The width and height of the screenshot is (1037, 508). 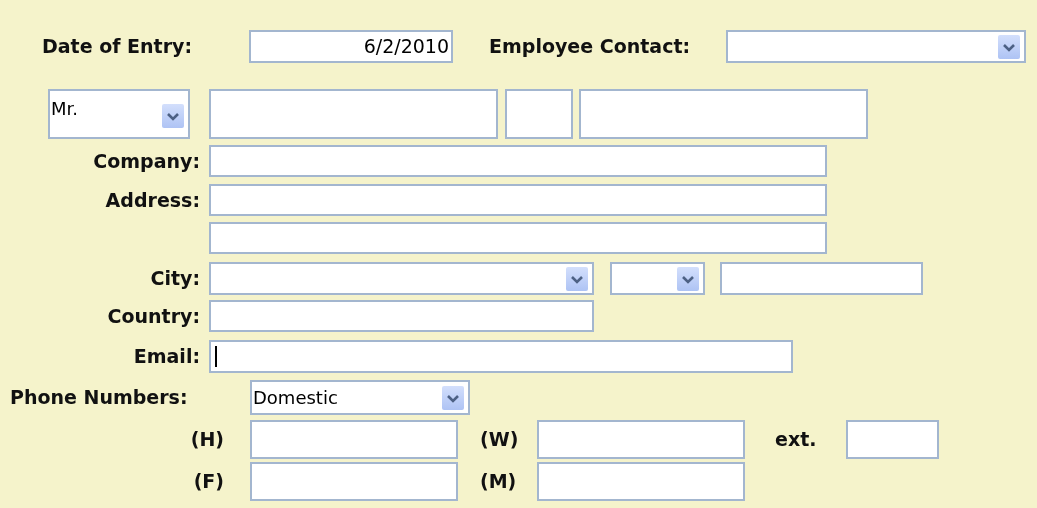 I want to click on input-field: 6/2/2010, so click(x=351, y=46).